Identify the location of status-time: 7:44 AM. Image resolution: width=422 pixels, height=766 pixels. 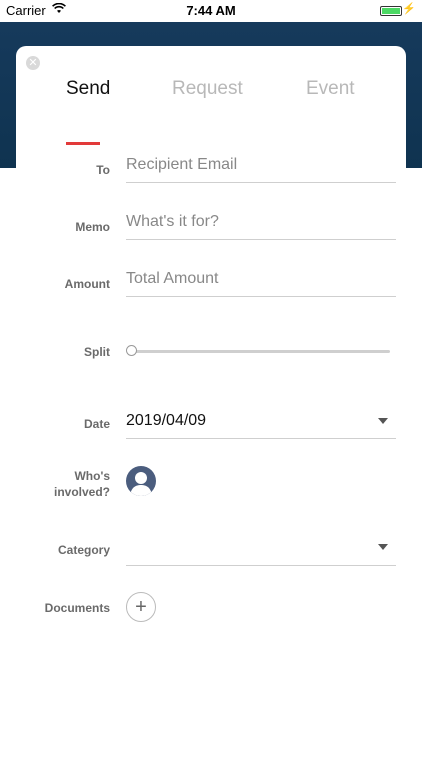
(211, 10).